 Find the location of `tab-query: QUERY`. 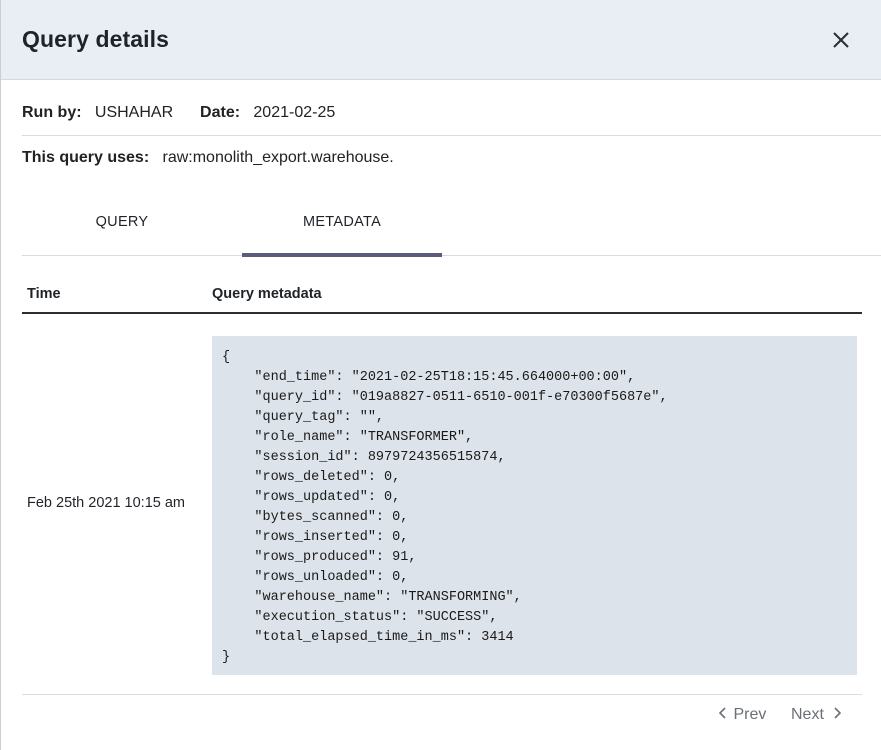

tab-query: QUERY is located at coordinates (122, 222).